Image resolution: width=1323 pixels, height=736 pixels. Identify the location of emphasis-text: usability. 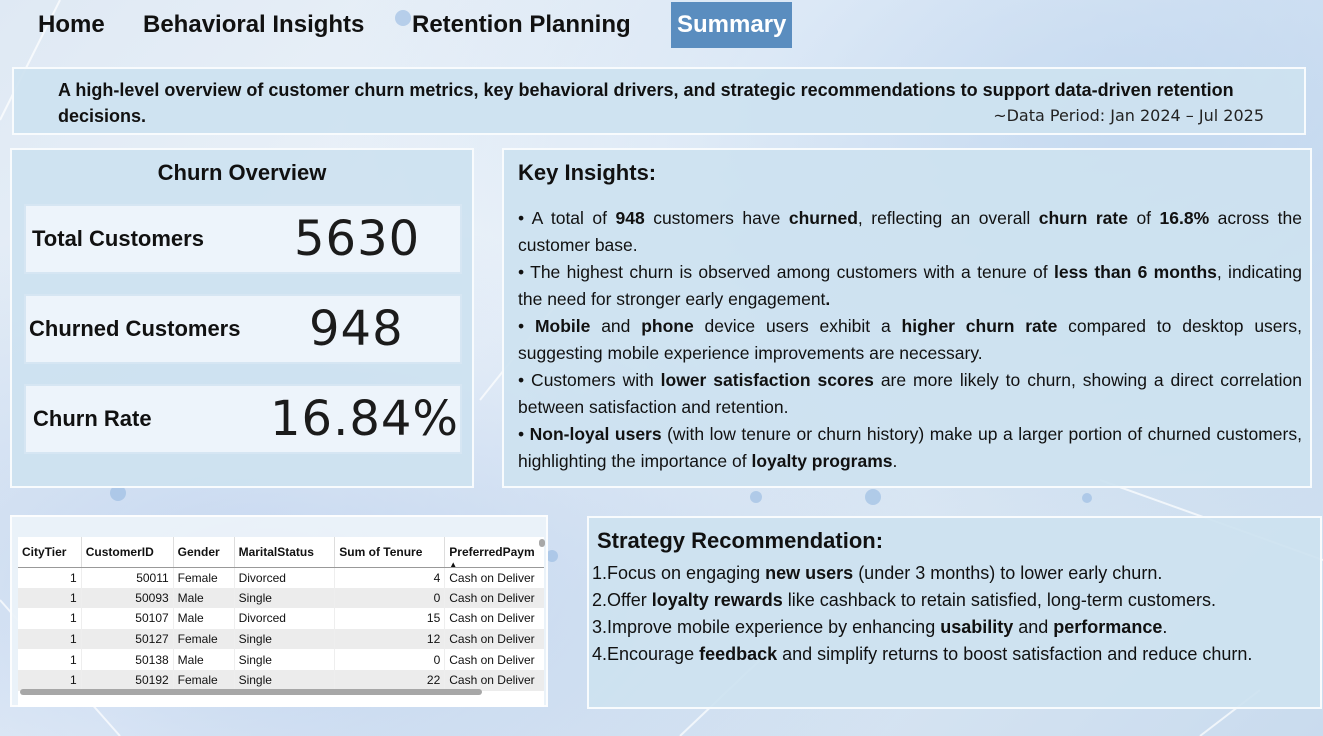
(977, 627).